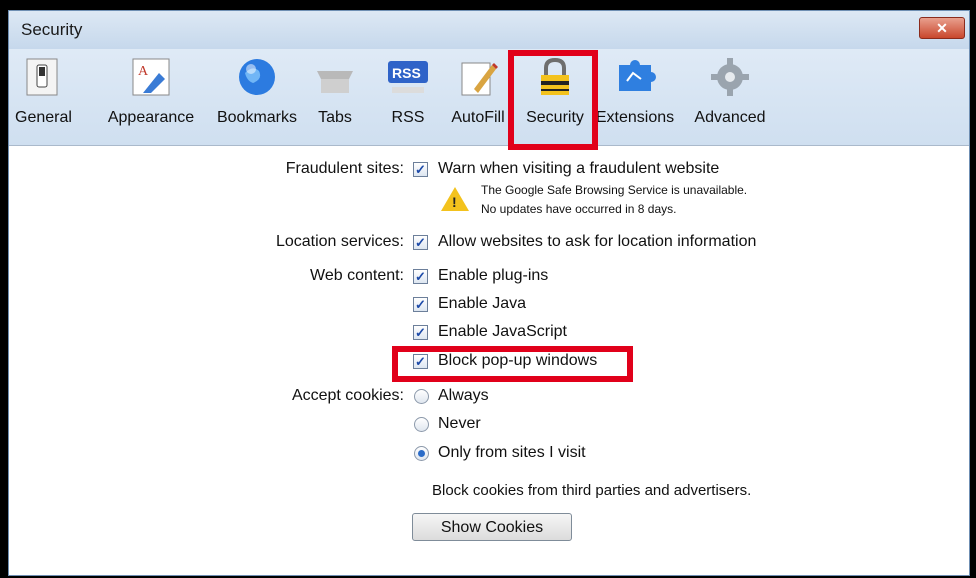  I want to click on show-cookies-button: Show Cookies, so click(492, 527).